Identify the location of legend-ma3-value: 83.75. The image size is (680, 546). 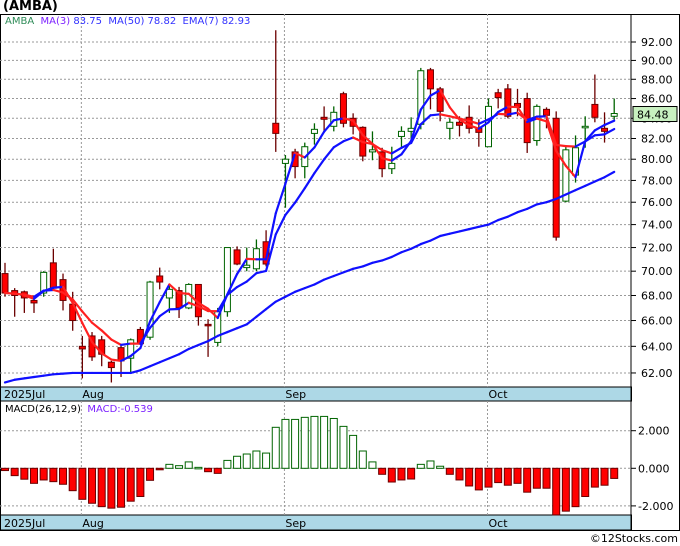
(87, 21).